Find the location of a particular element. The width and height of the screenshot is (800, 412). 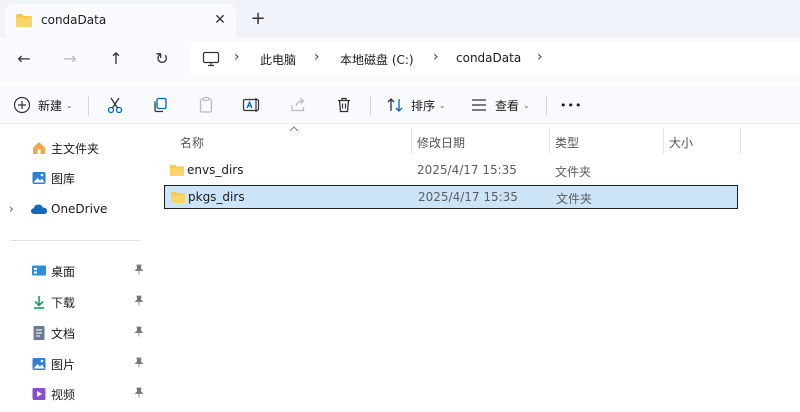

scissors-icon is located at coordinates (115, 105).